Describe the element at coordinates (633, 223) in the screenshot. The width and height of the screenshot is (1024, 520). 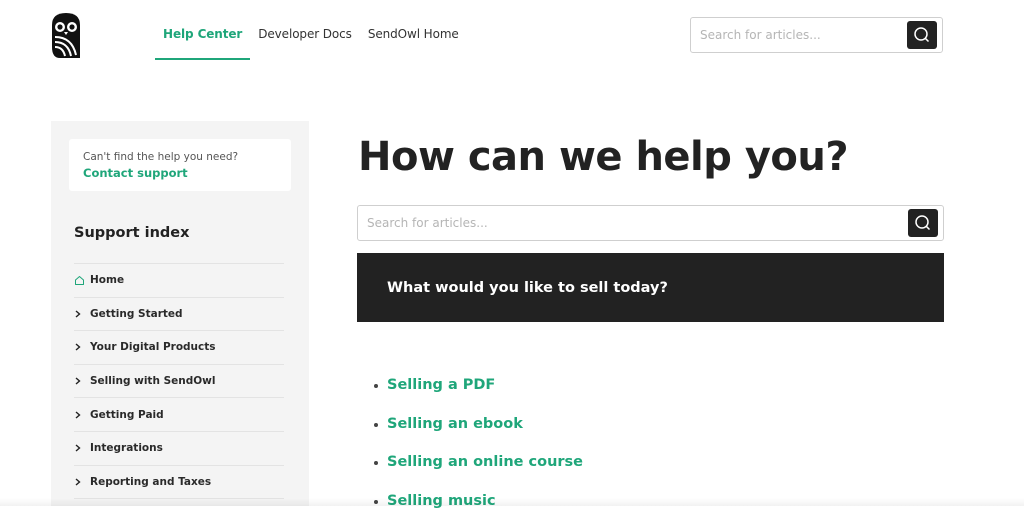
I see `main-search-input` at that location.